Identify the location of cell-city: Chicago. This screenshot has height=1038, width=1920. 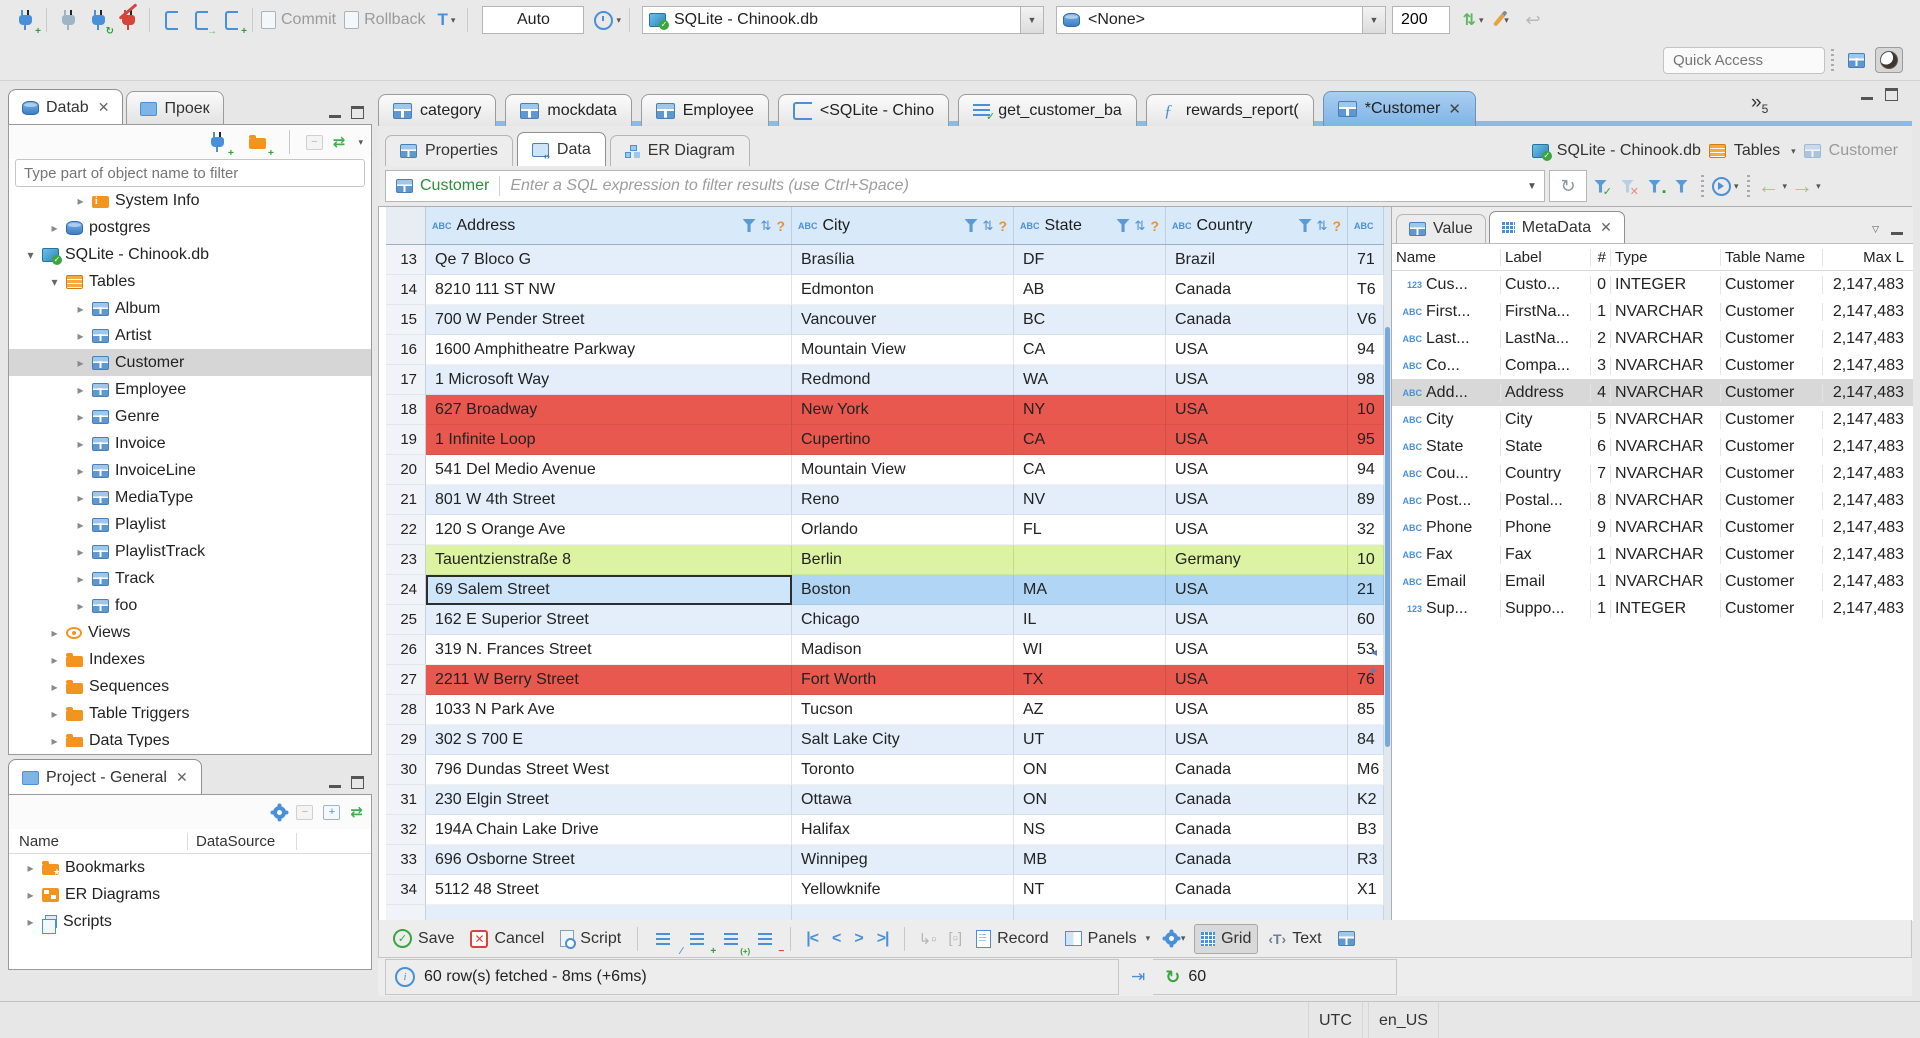
(903, 620).